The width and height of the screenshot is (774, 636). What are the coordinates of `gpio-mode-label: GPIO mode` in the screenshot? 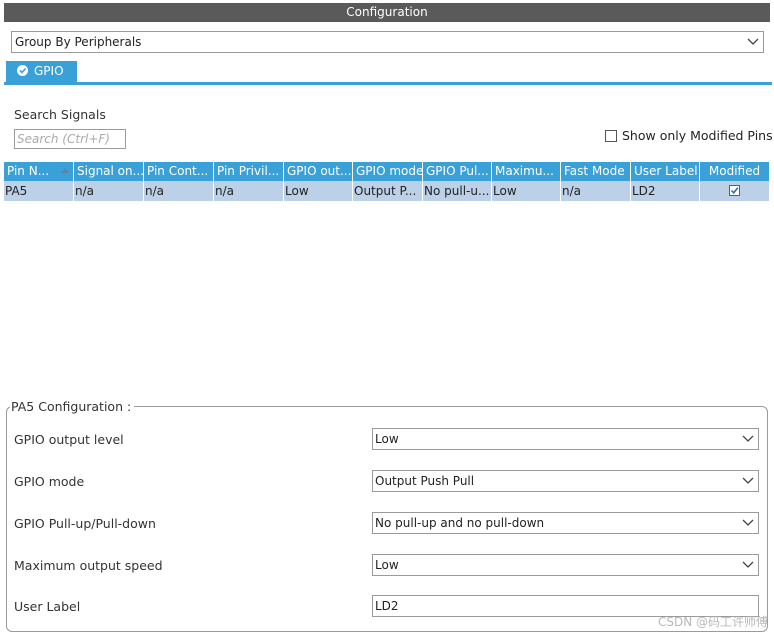 It's located at (49, 481).